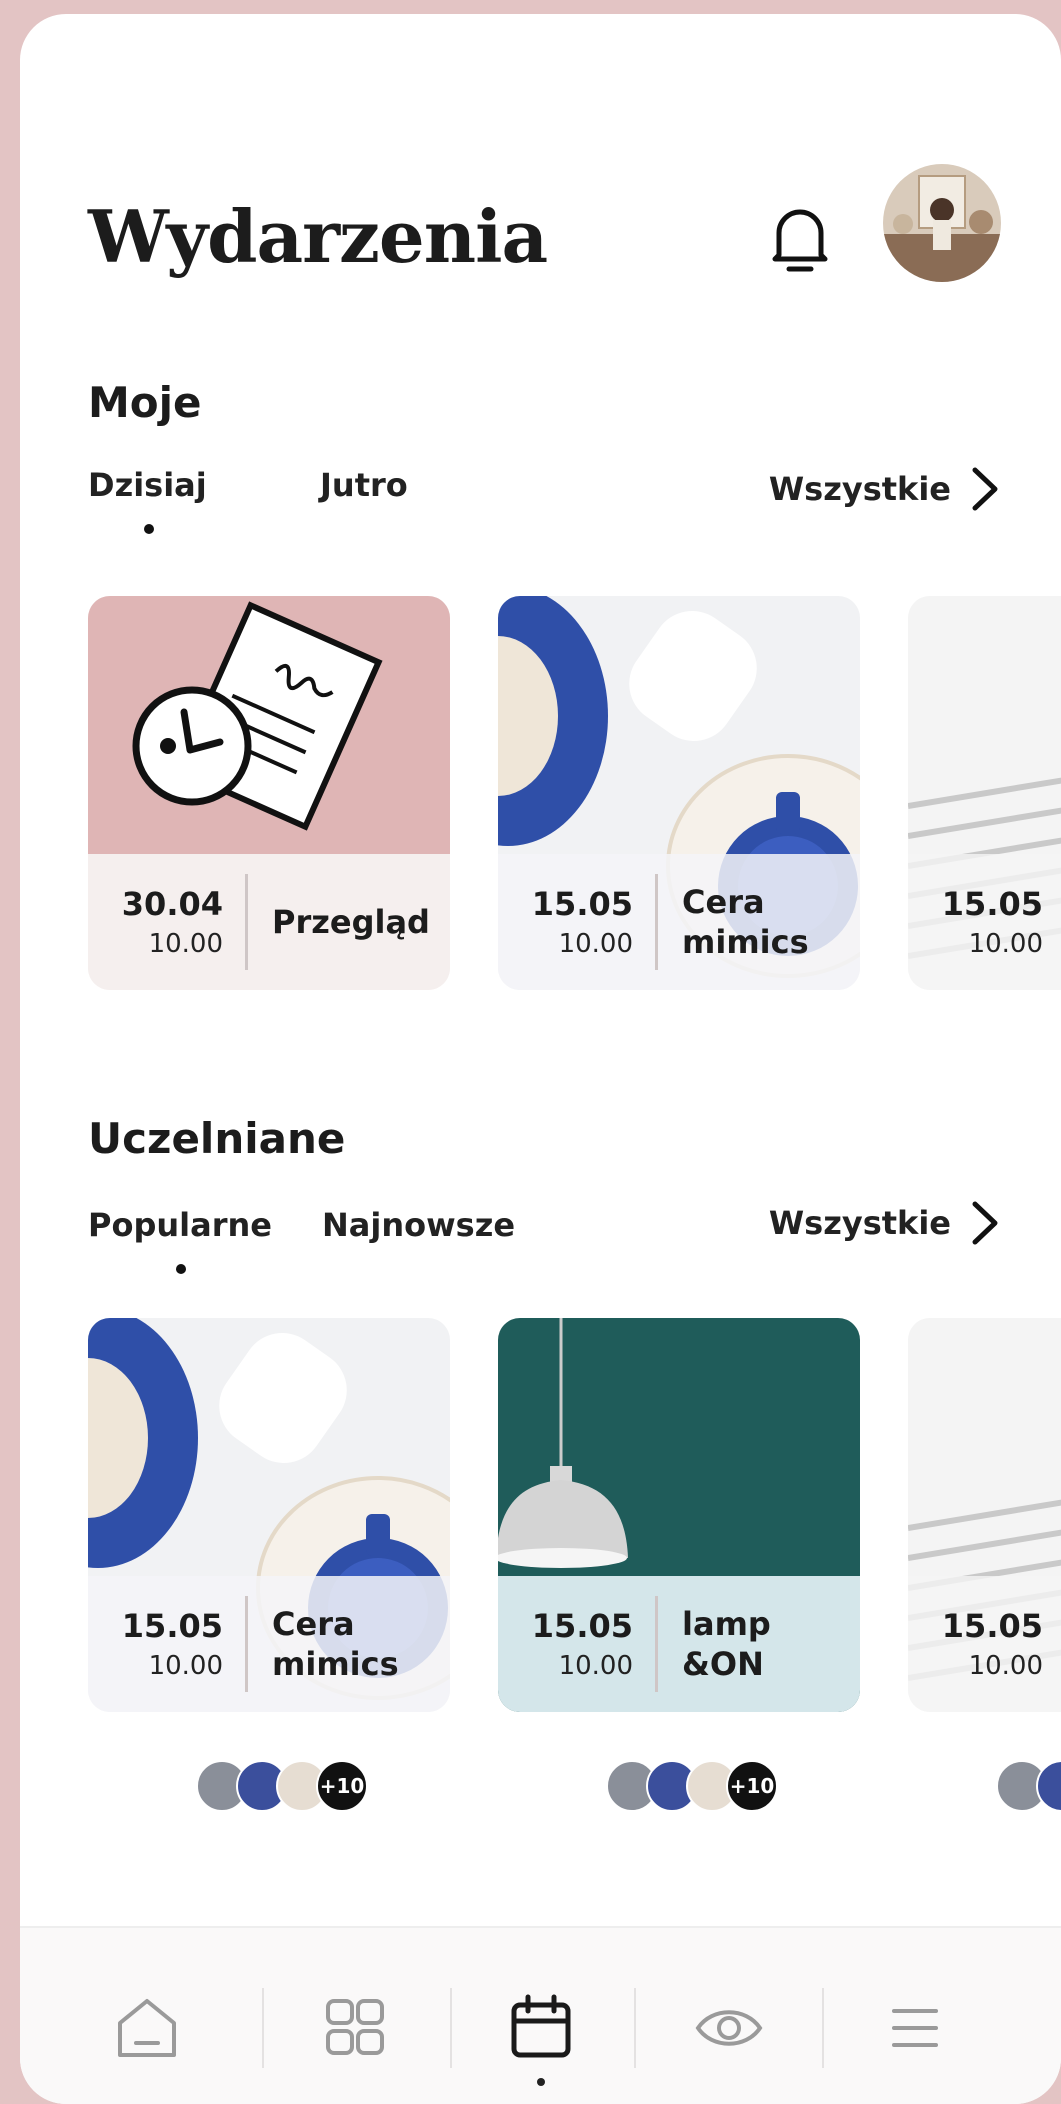  What do you see at coordinates (800, 239) in the screenshot?
I see `bell-icon` at bounding box center [800, 239].